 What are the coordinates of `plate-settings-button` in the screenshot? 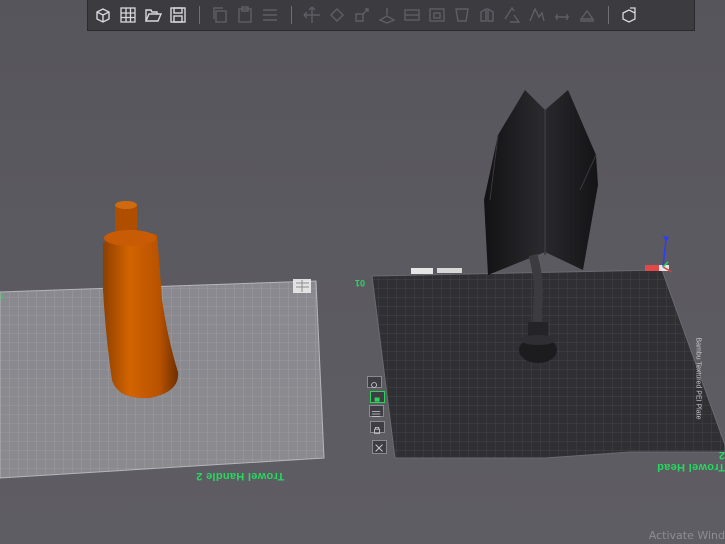 It's located at (374, 382).